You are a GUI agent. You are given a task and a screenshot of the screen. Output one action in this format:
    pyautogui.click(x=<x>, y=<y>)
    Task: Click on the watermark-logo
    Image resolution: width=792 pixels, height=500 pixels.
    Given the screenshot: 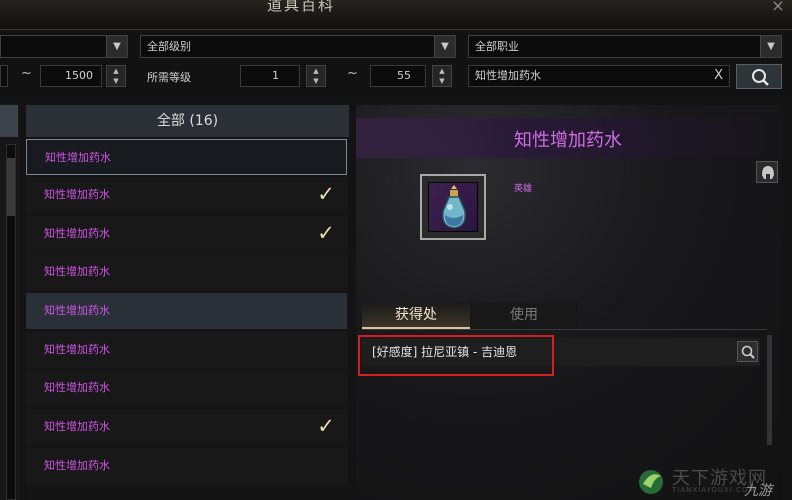 What is the action you would take?
    pyautogui.click(x=651, y=481)
    